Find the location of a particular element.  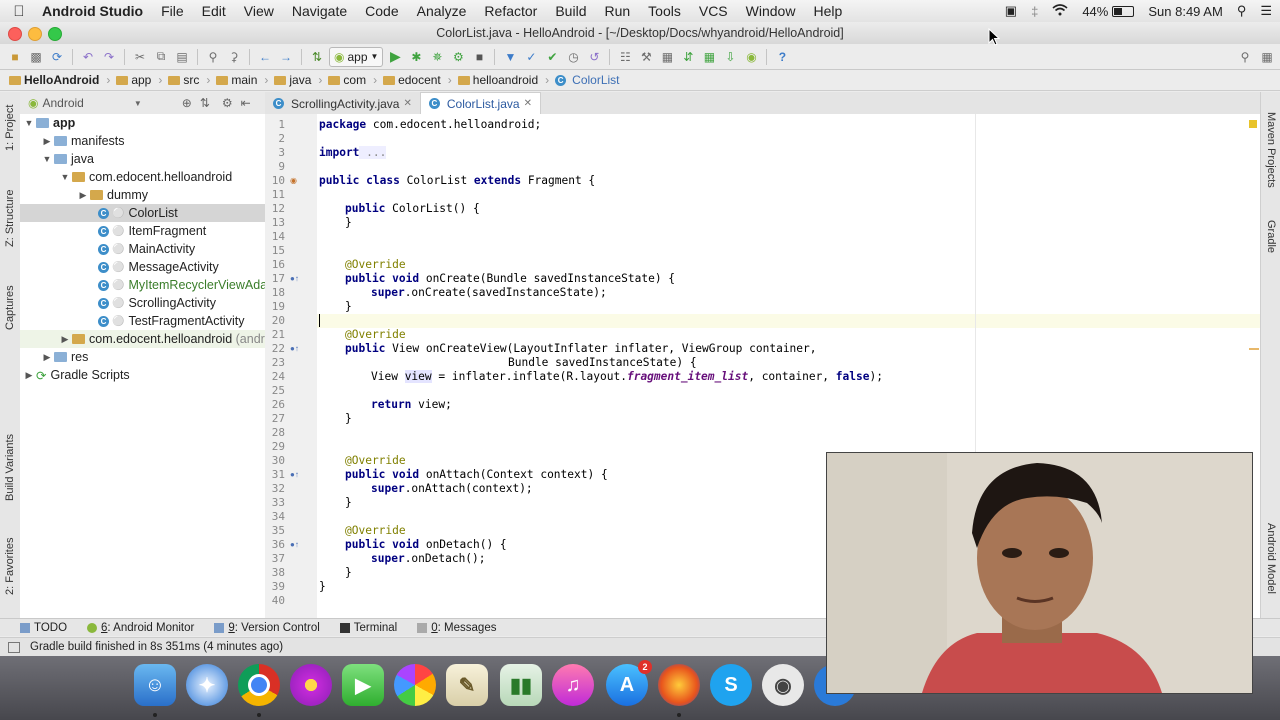

tool-windows-icon is located at coordinates (14, 647).